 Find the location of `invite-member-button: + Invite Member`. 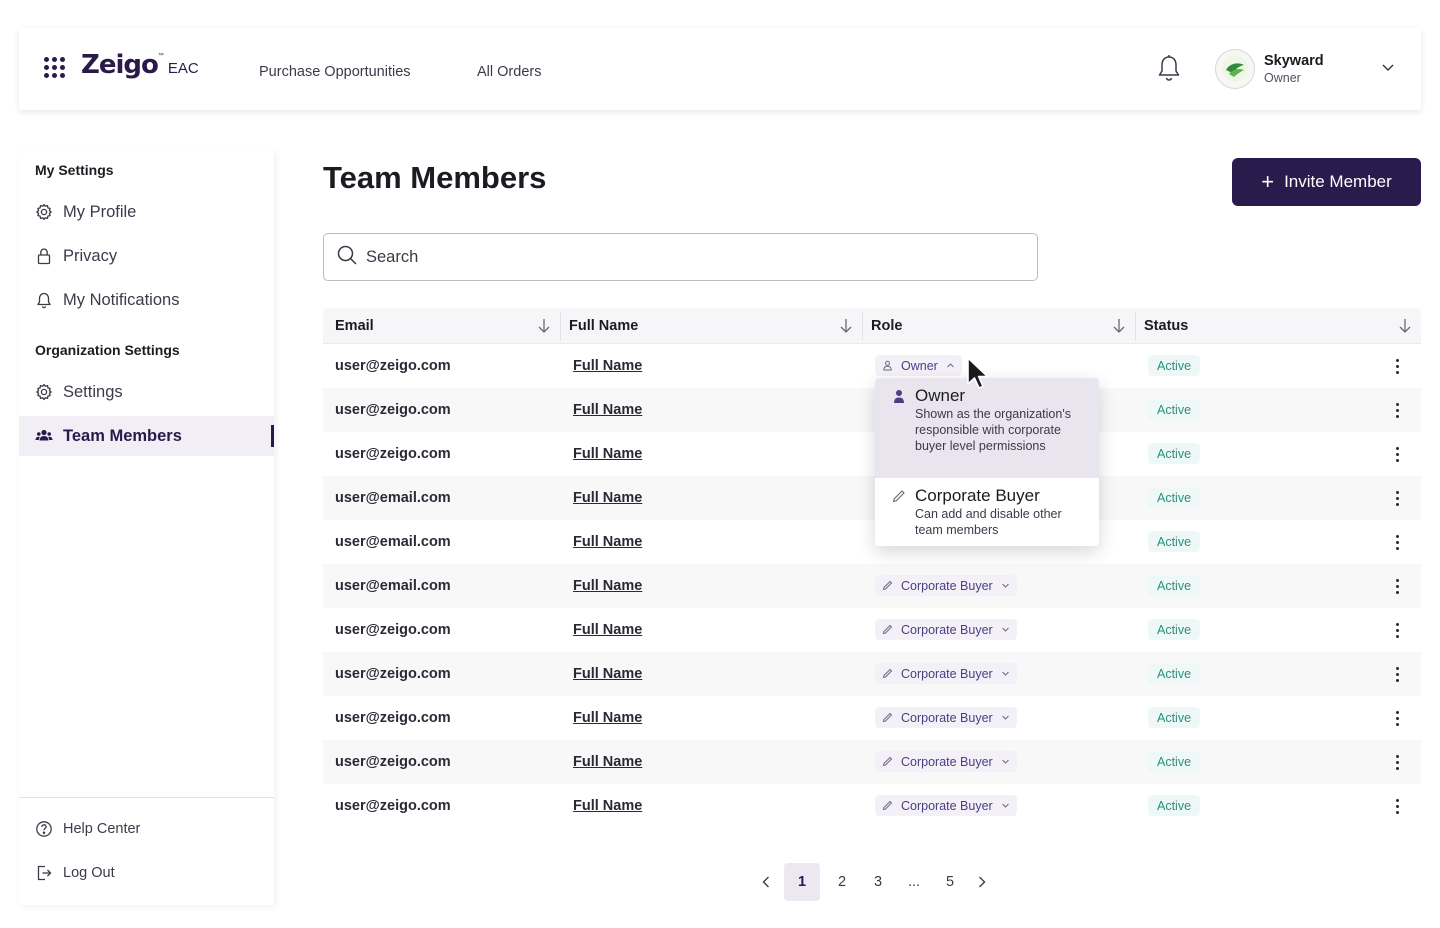

invite-member-button: + Invite Member is located at coordinates (1326, 182).